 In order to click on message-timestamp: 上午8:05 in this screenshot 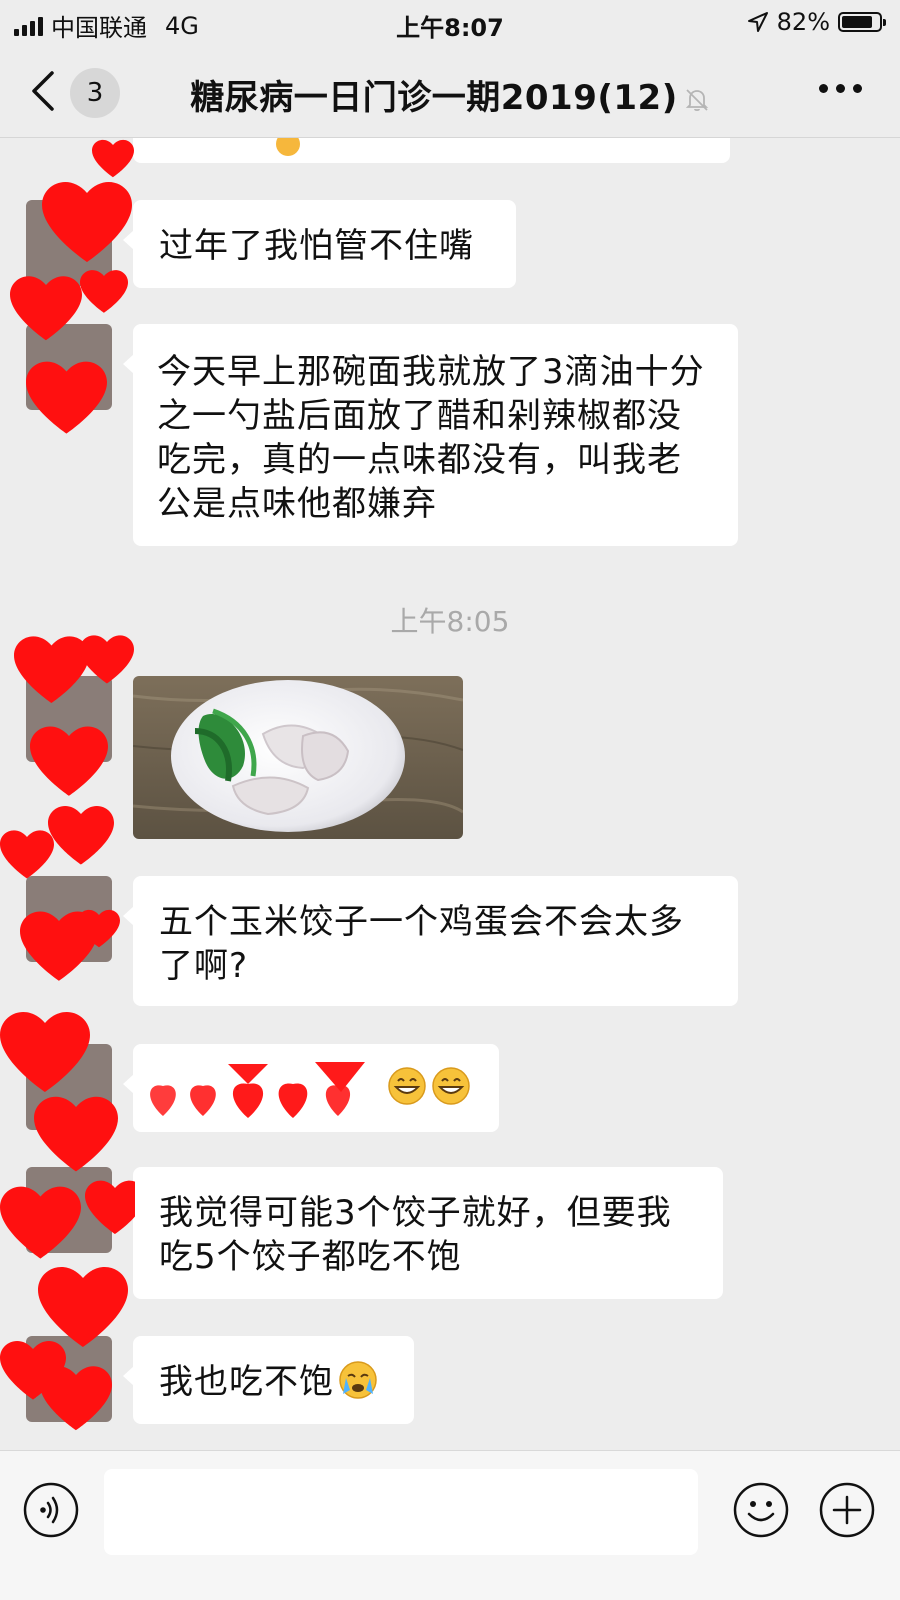, I will do `click(450, 621)`.